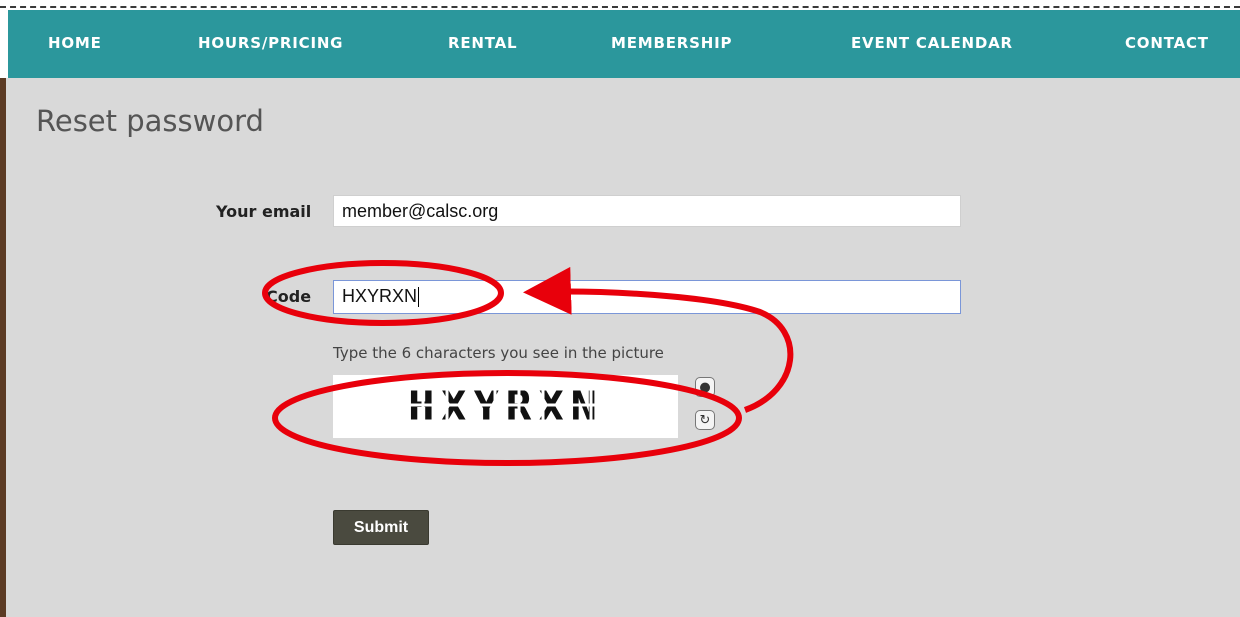 This screenshot has height=617, width=1240. I want to click on submit-button: Submit, so click(381, 527).